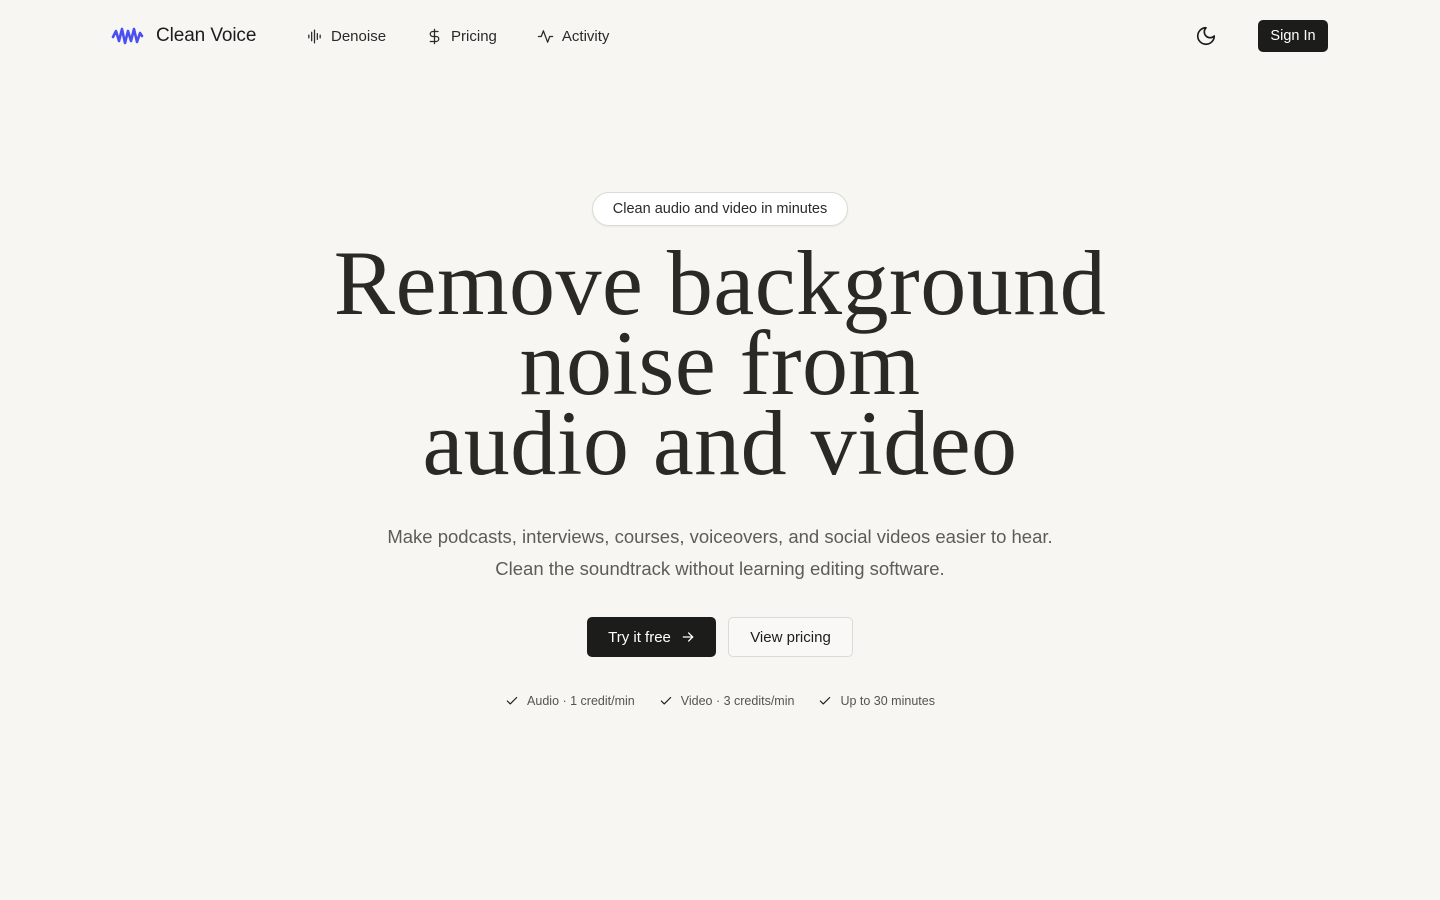  What do you see at coordinates (474, 36) in the screenshot?
I see `nav-link-label: Pricing` at bounding box center [474, 36].